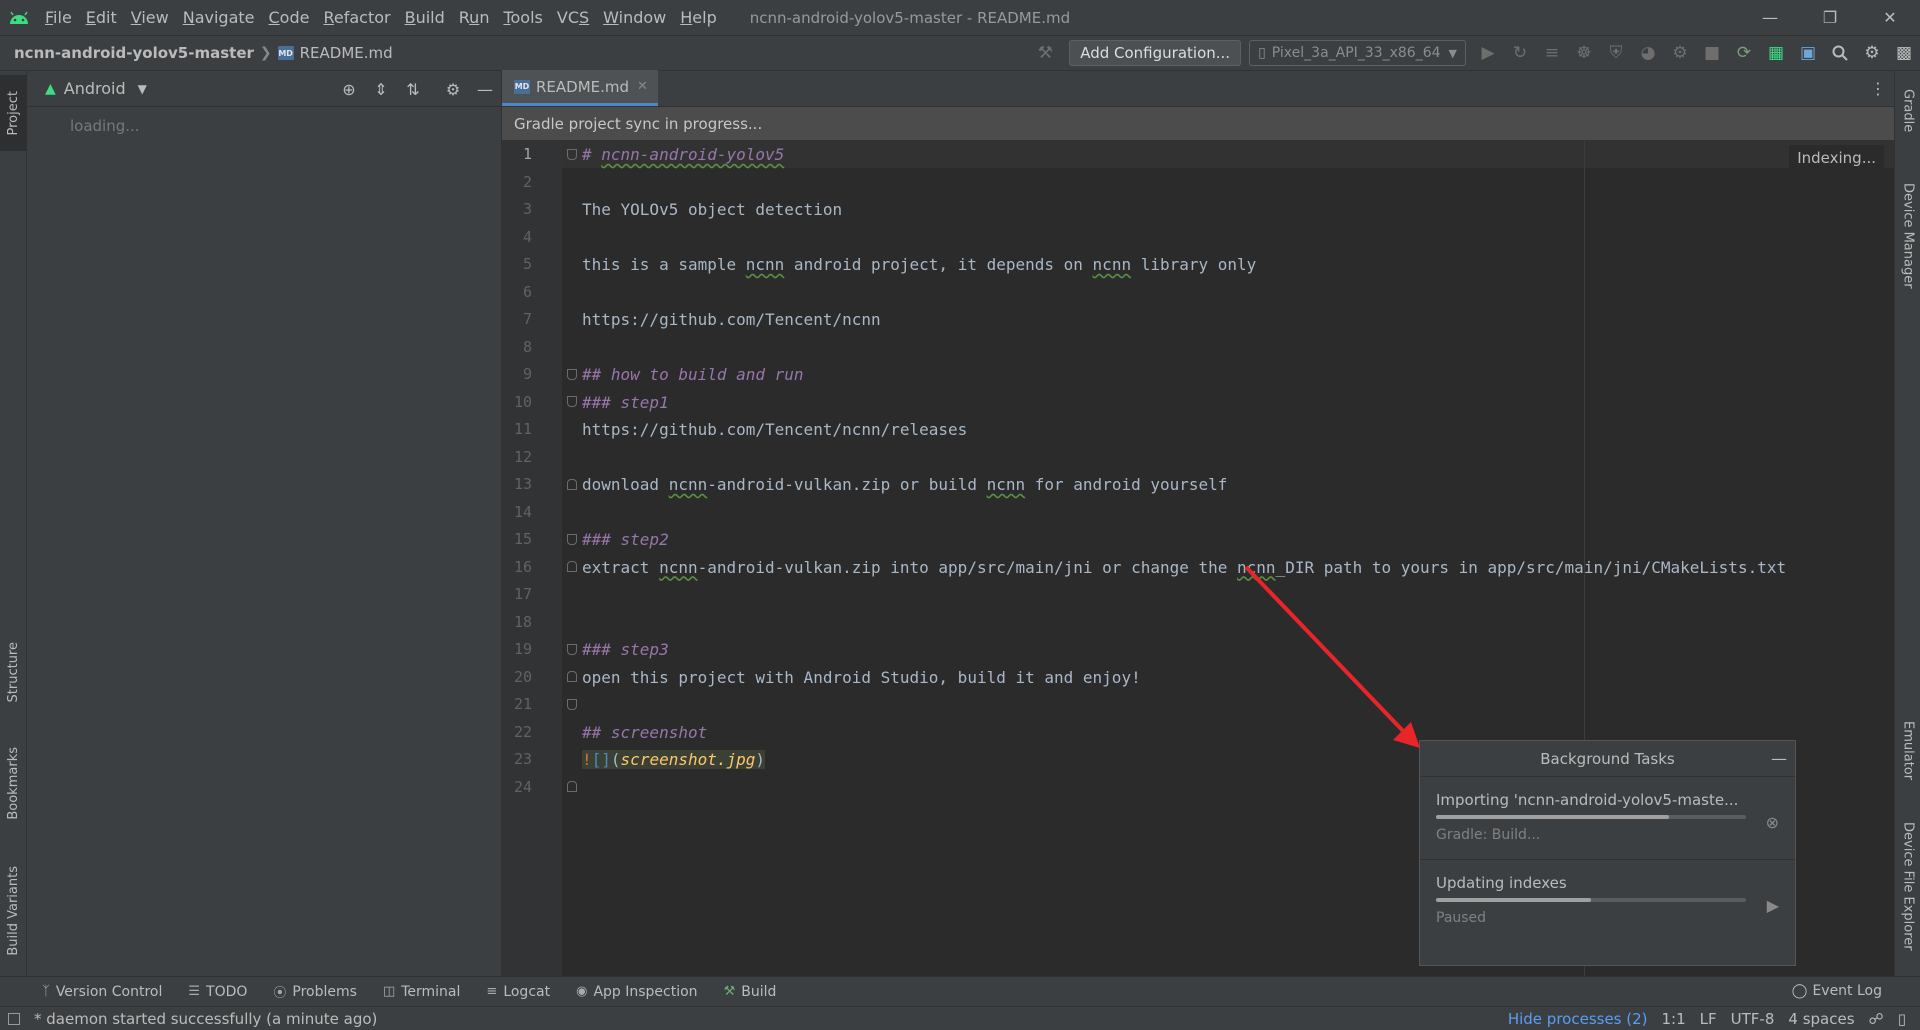  I want to click on menu-edit: Edit, so click(101, 17).